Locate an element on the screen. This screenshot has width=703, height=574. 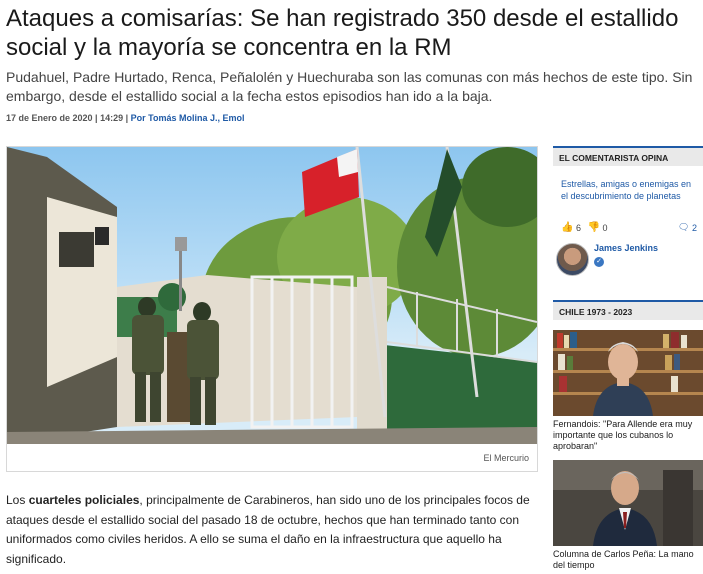
dislikes-count: 0 is located at coordinates (605, 227).